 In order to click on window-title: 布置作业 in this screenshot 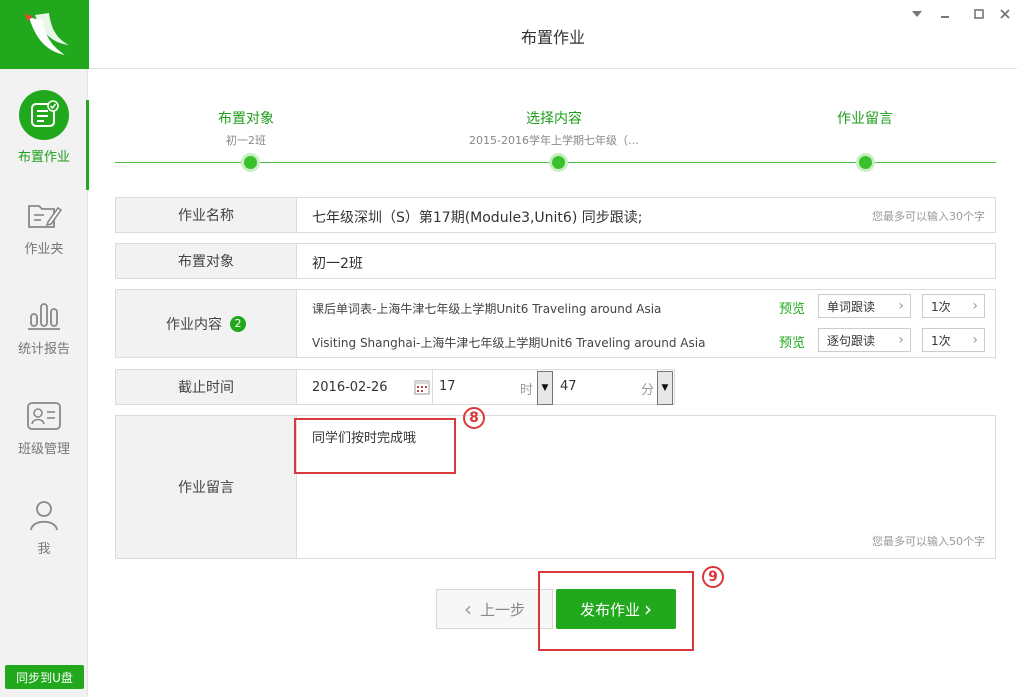, I will do `click(552, 37)`.